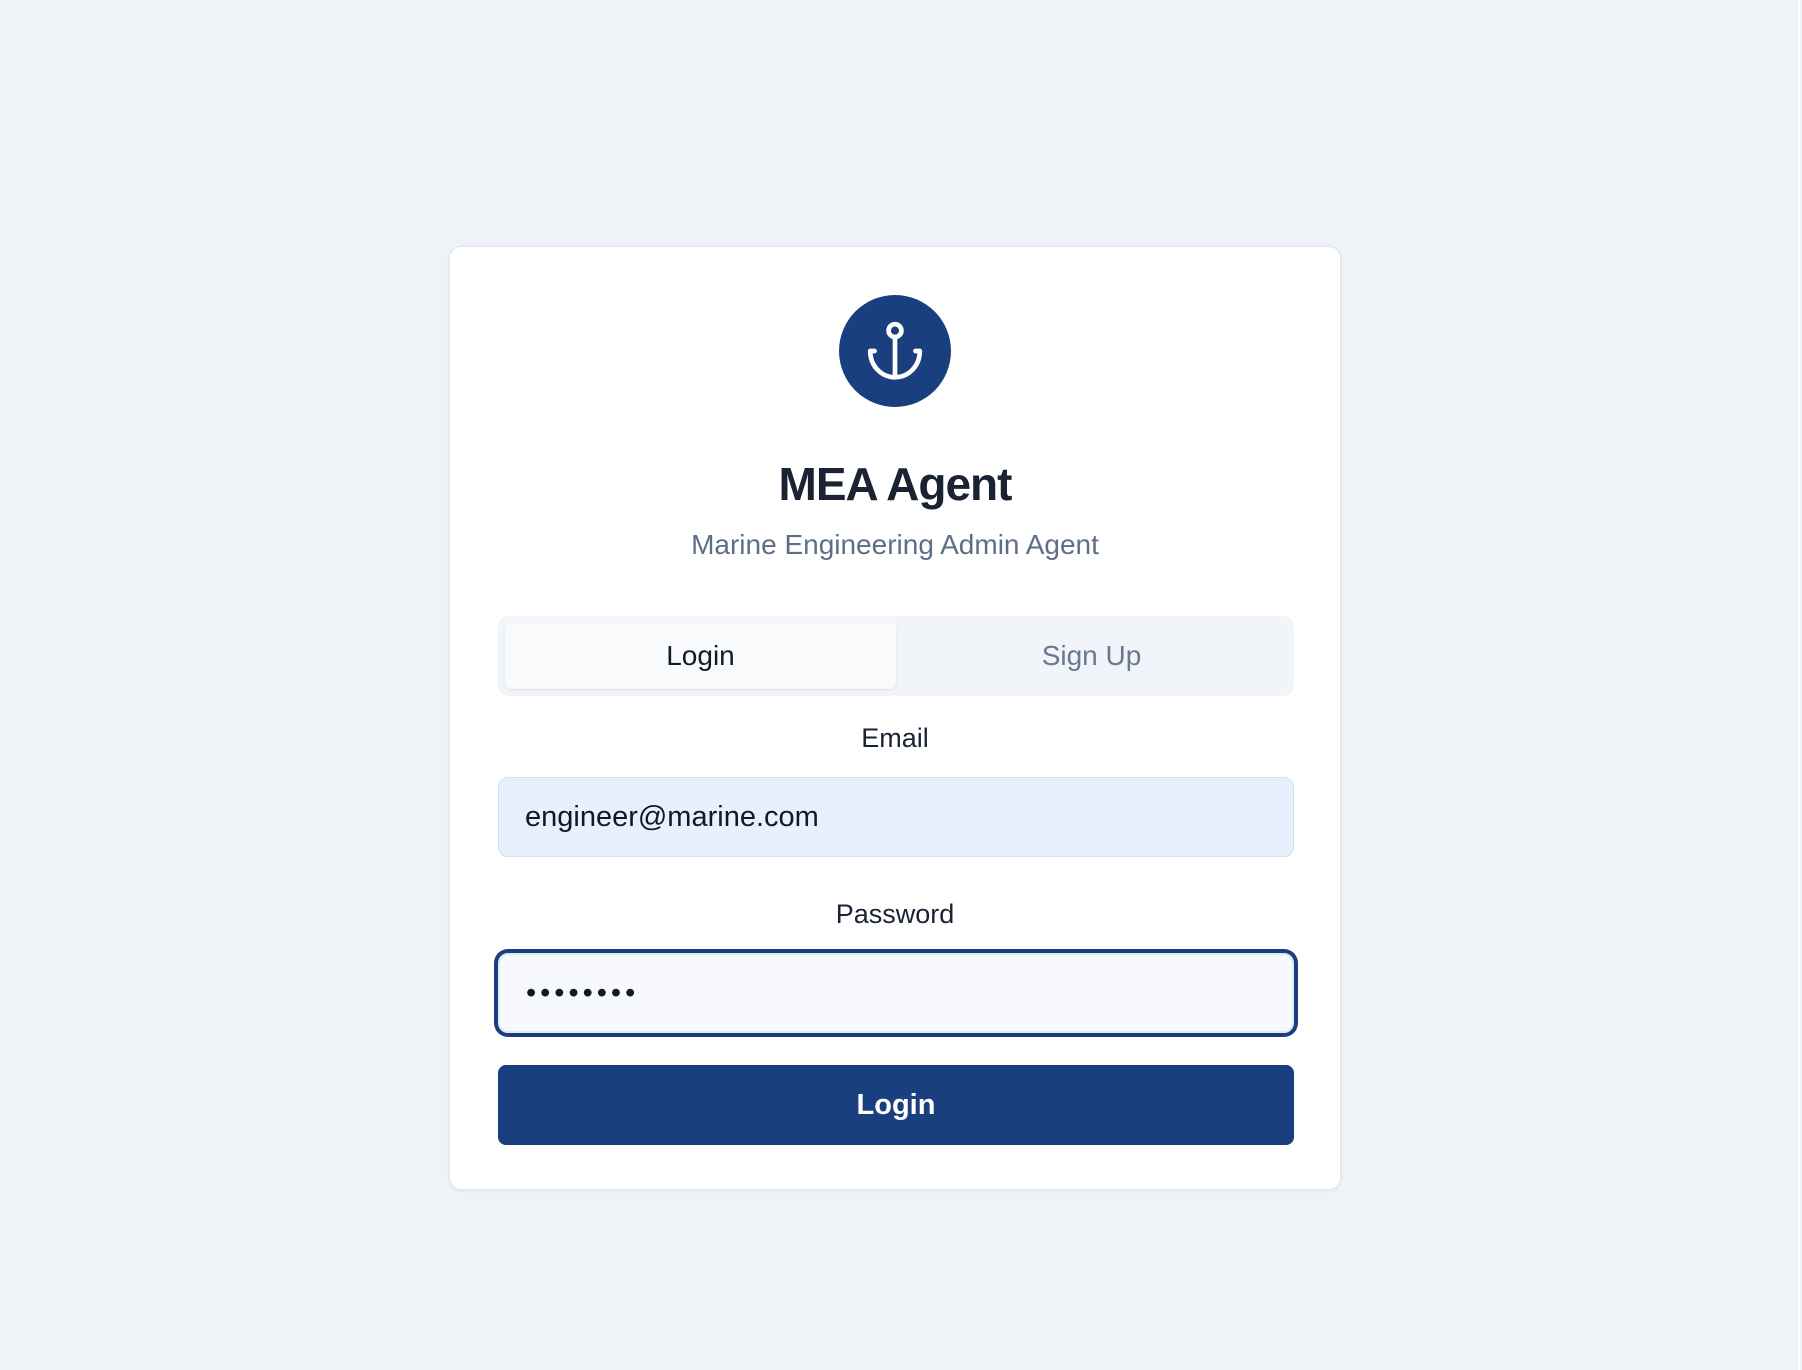  I want to click on window-edge, so click(1799, 685).